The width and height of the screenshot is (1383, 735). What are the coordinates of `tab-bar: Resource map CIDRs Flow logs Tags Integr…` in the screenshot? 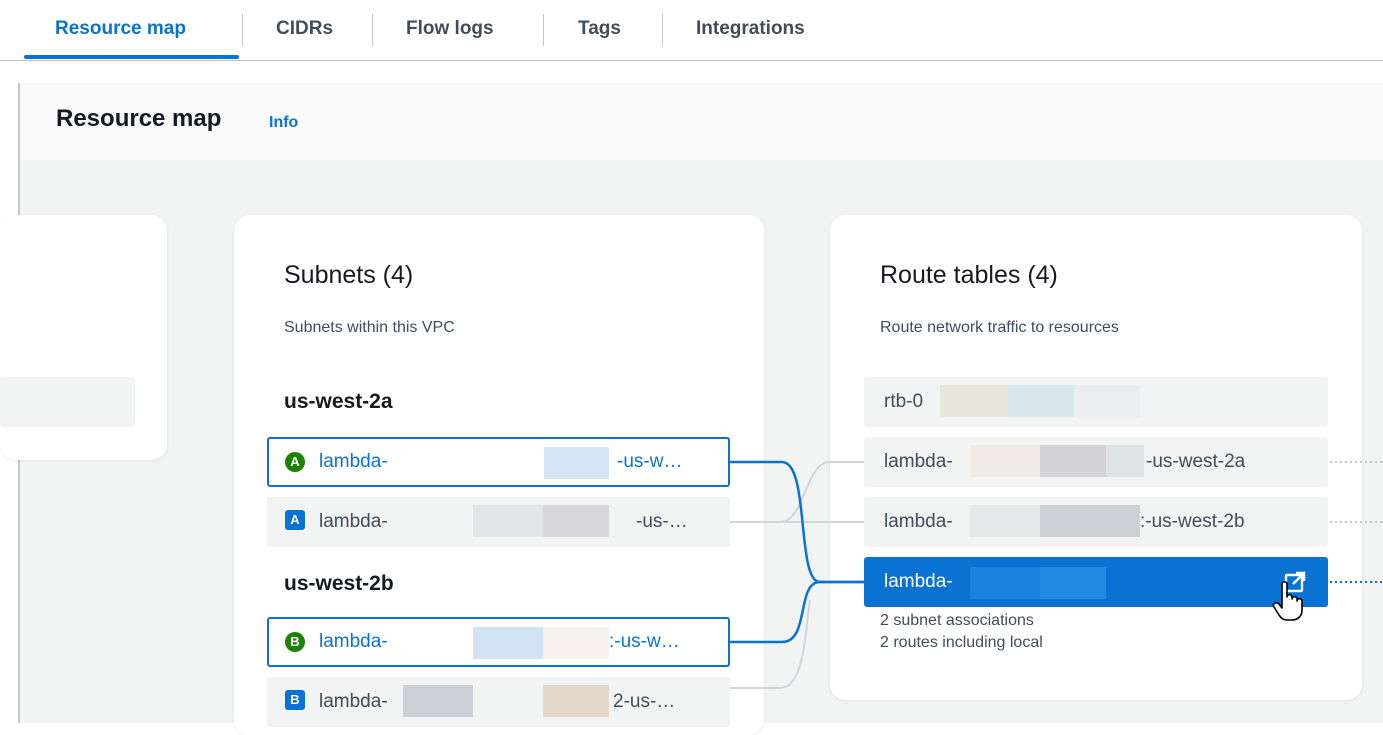 It's located at (691, 30).